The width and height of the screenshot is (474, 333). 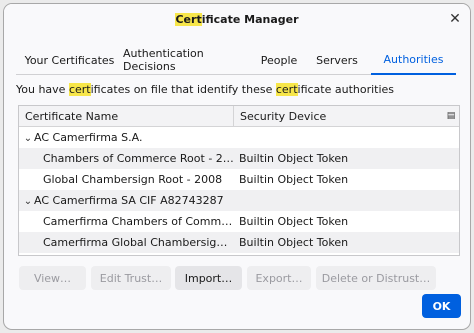 What do you see at coordinates (441, 306) in the screenshot?
I see `ok-button: OK` at bounding box center [441, 306].